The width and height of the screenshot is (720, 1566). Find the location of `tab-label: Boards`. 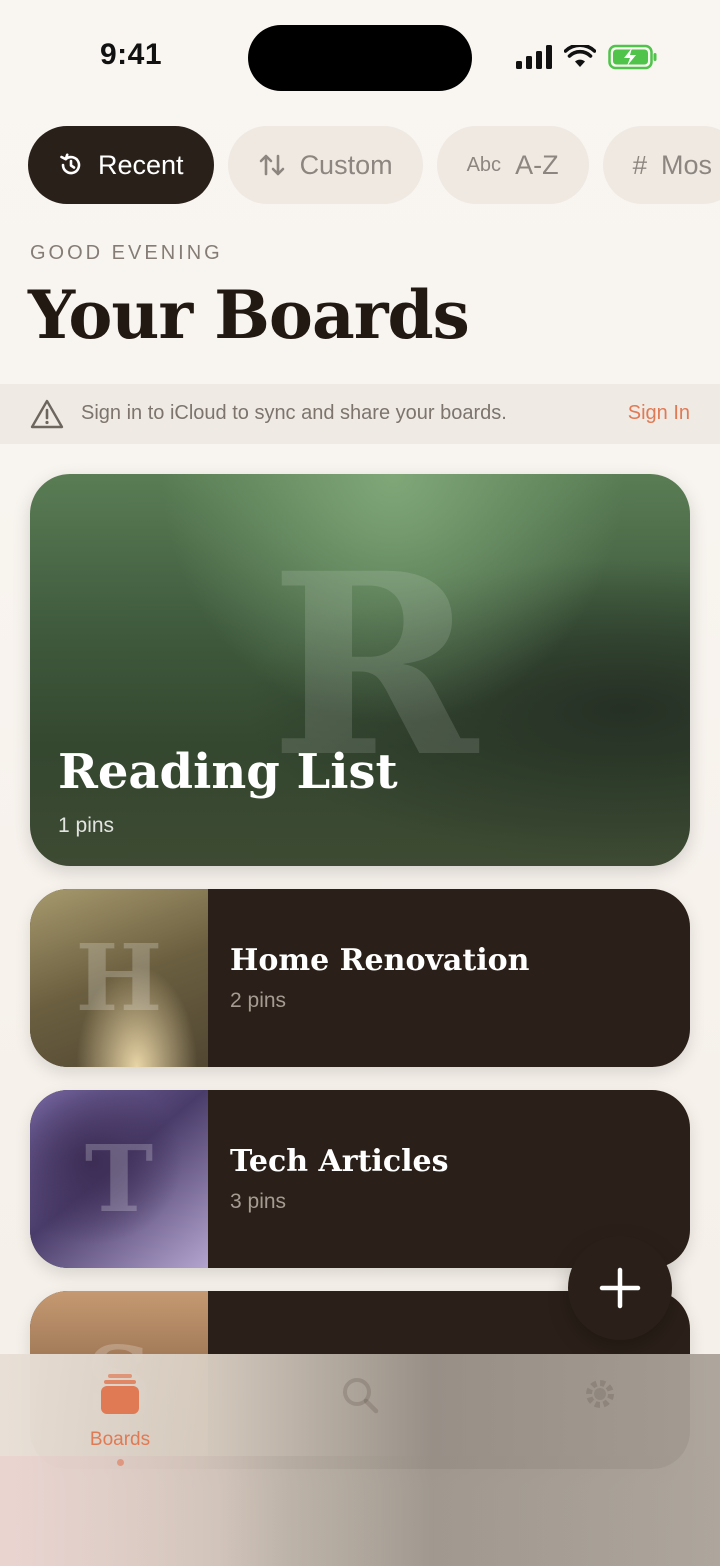

tab-label: Boards is located at coordinates (120, 1439).